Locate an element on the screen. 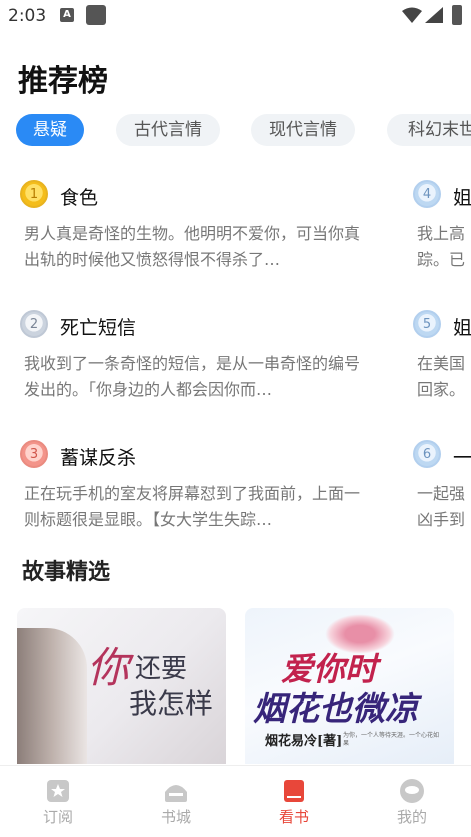 The height and width of the screenshot is (837, 471). nav-label: 书城 is located at coordinates (175, 817).